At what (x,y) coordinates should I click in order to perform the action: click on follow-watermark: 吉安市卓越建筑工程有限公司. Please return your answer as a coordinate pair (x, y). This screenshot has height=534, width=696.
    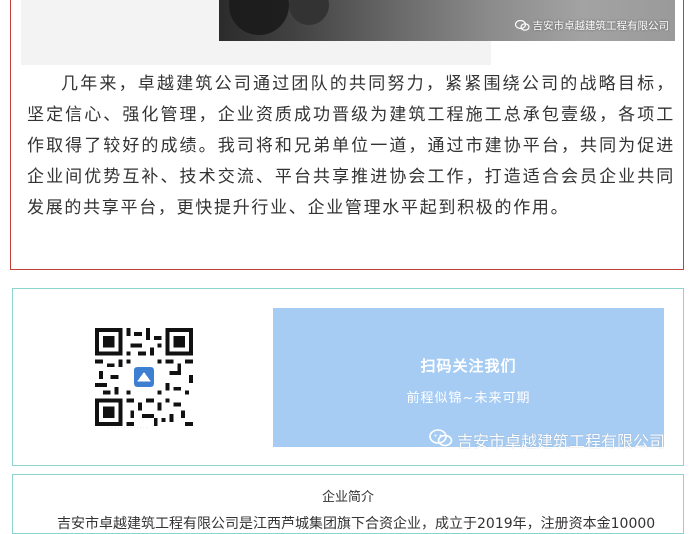
    Looking at the image, I should click on (547, 440).